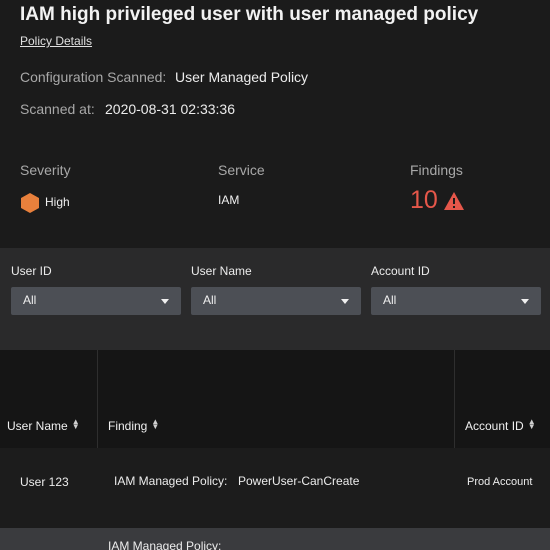 The width and height of the screenshot is (550, 550). Describe the element at coordinates (502, 399) in the screenshot. I see `column-header-account-id: Account ID ▲ ▼` at that location.